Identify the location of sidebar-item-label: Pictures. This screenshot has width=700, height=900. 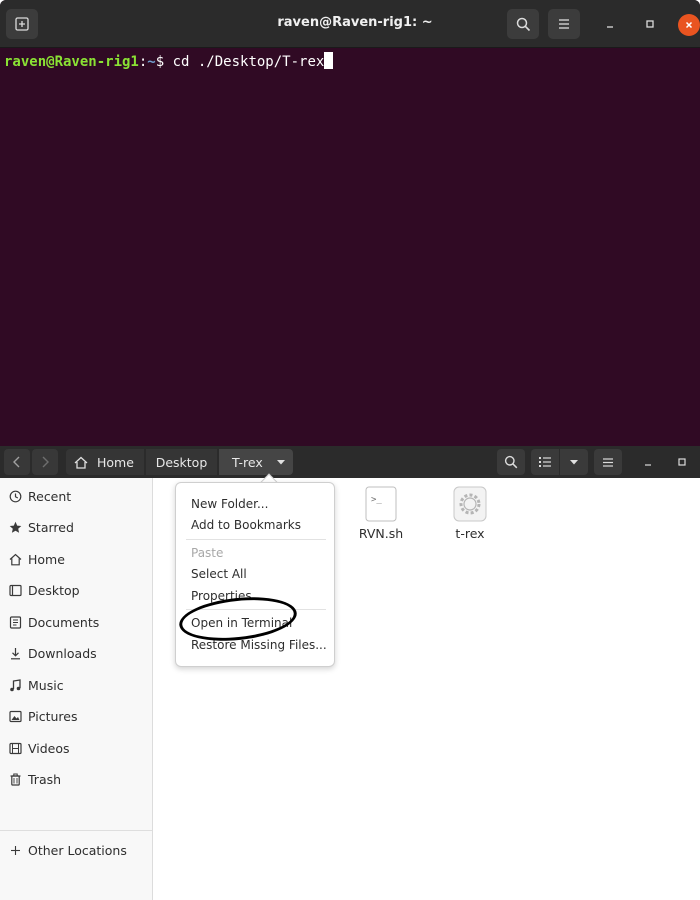
(53, 716).